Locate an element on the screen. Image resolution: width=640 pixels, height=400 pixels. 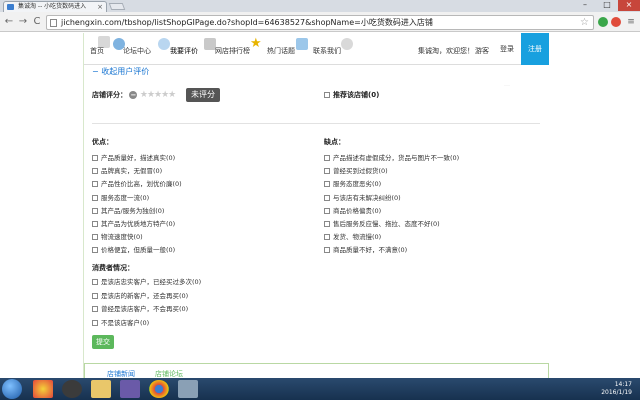
pros-option: 产品性价比高，划优价廉(0) is located at coordinates (137, 184).